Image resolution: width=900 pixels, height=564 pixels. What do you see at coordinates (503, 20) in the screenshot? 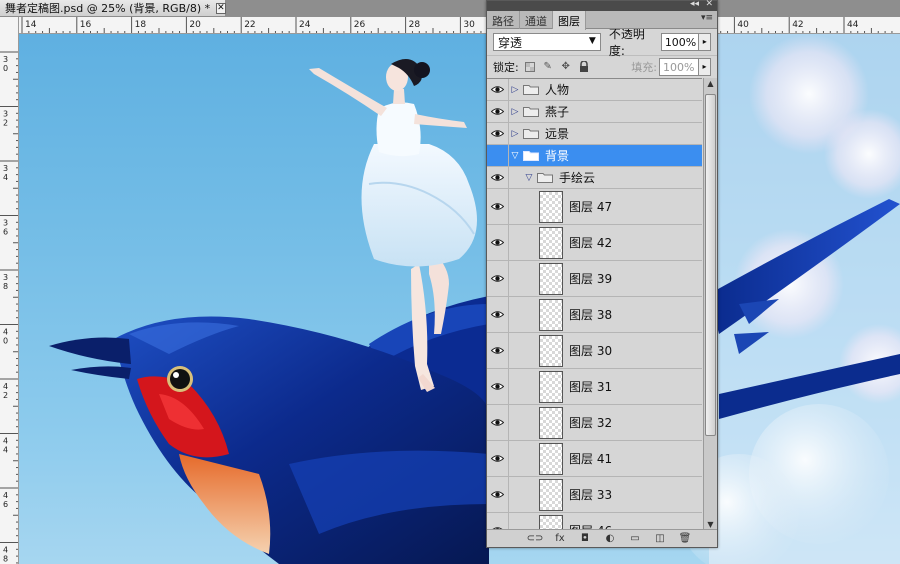
I see `tab-paths: 路径` at bounding box center [503, 20].